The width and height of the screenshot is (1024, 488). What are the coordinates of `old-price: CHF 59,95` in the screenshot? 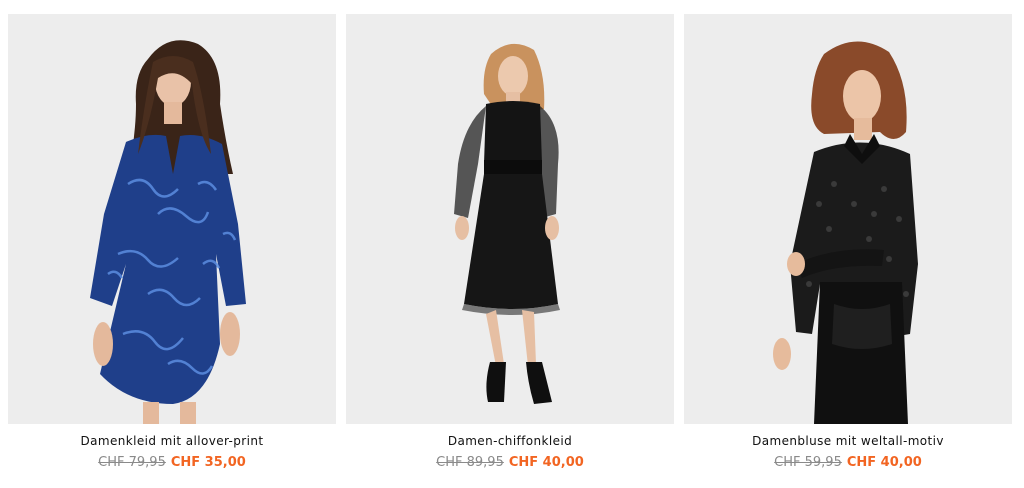 It's located at (808, 462).